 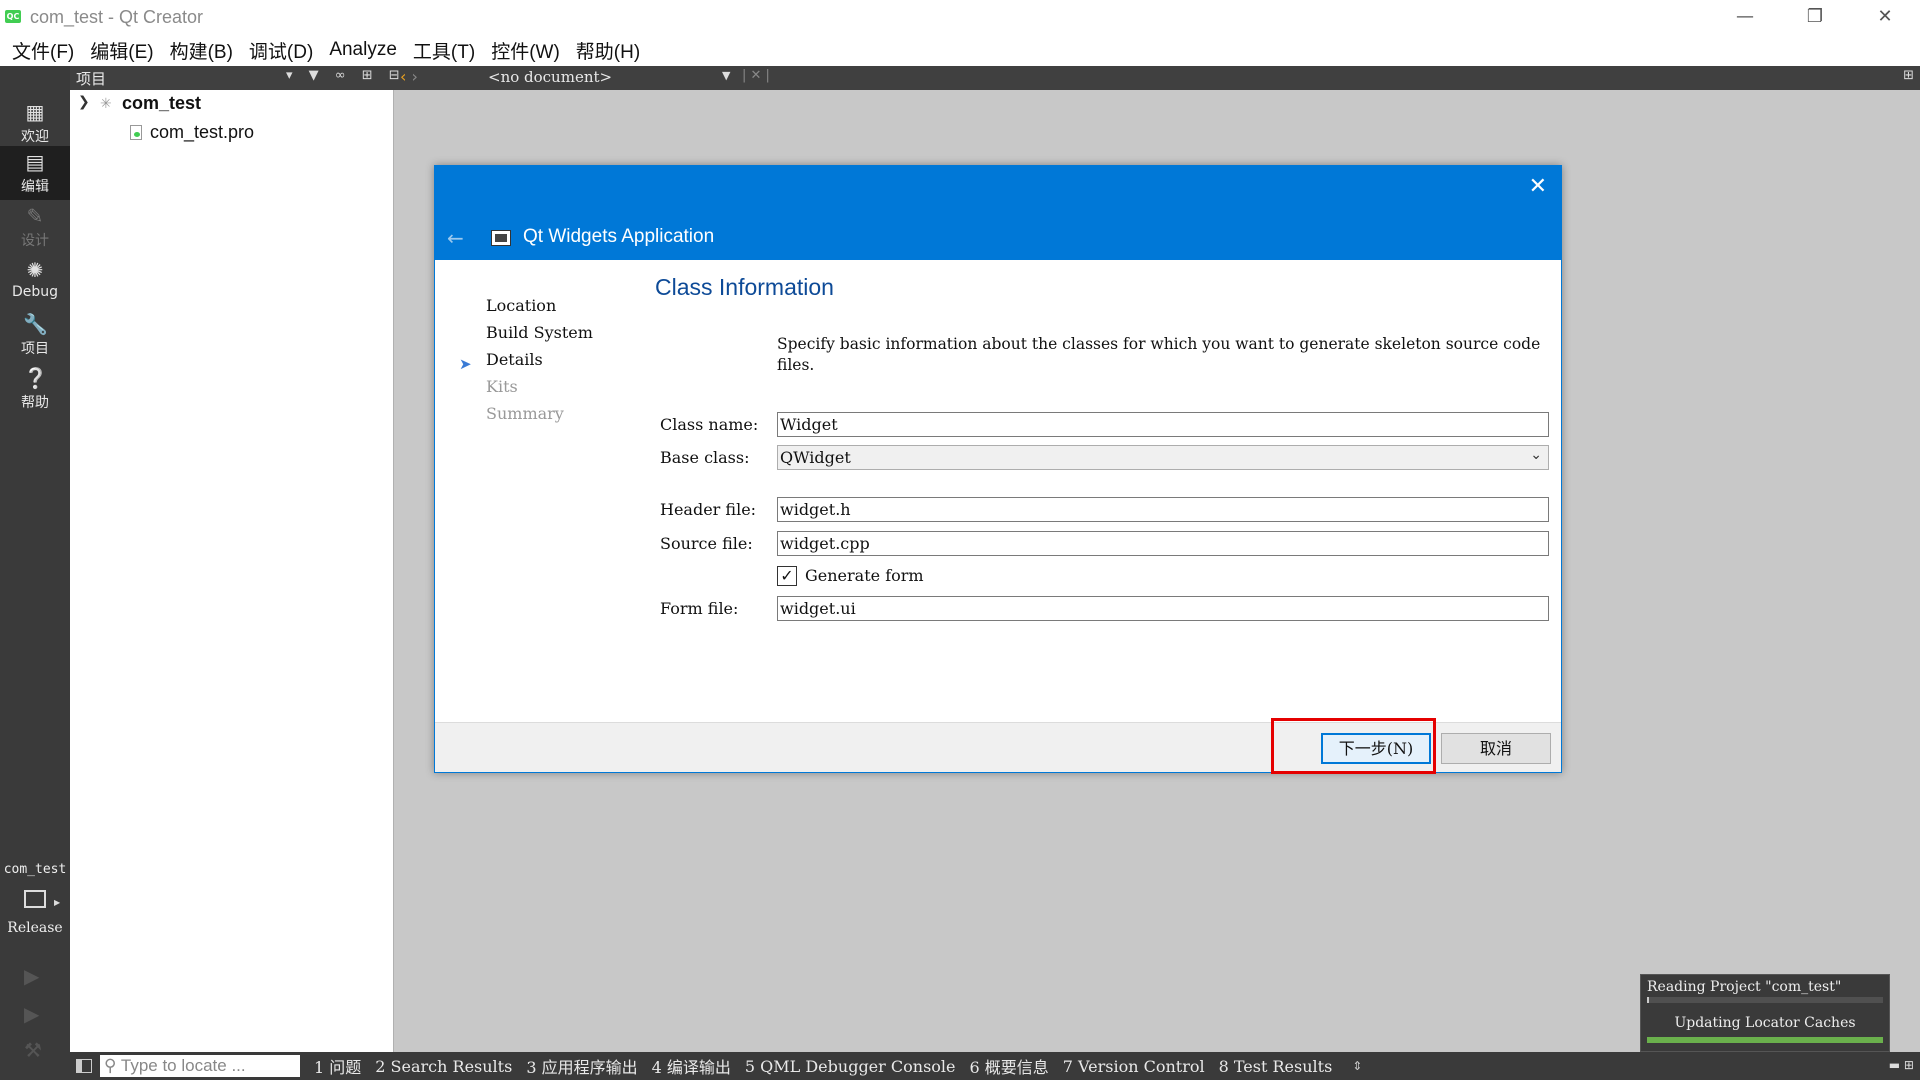 What do you see at coordinates (815, 457) in the screenshot?
I see `base-class-value: QWidget` at bounding box center [815, 457].